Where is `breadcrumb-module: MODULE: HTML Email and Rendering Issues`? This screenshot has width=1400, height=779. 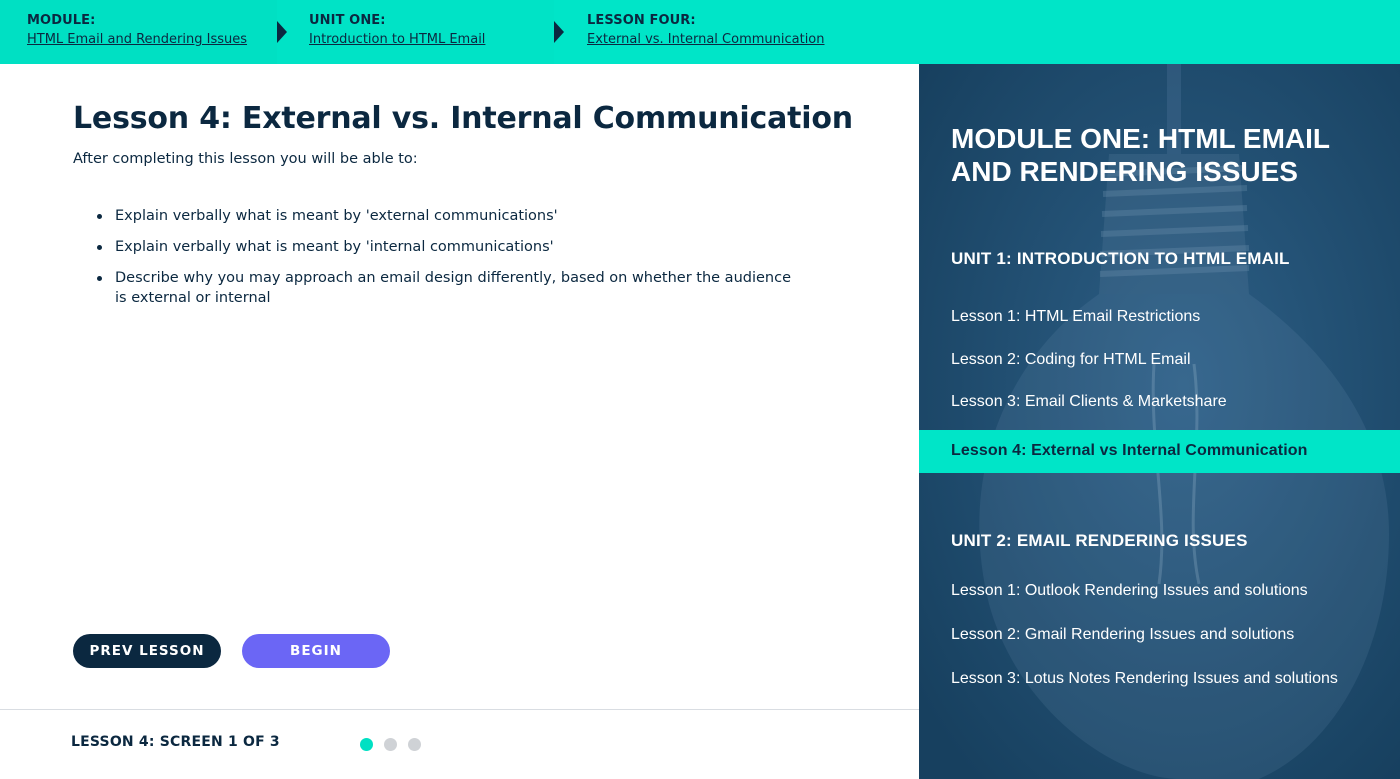 breadcrumb-module: MODULE: HTML Email and Rendering Issues is located at coordinates (143, 32).